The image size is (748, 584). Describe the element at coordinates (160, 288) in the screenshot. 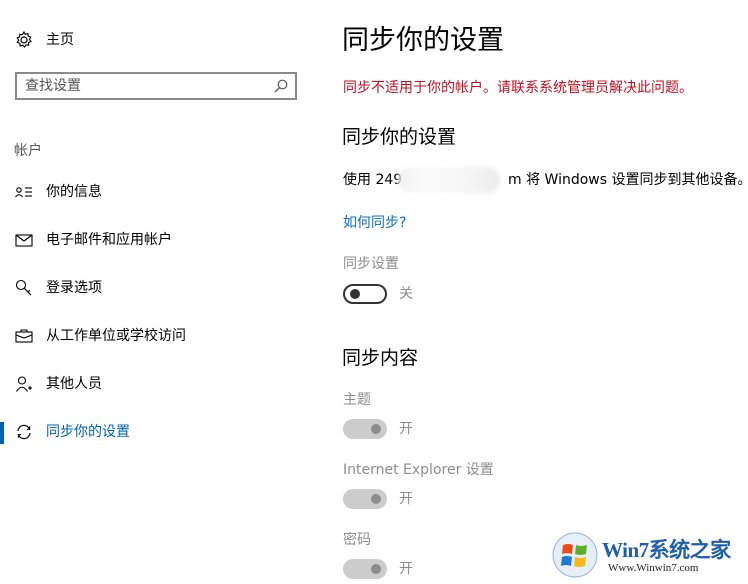

I see `sidebar-item-sign-in-options: 登录选项` at that location.